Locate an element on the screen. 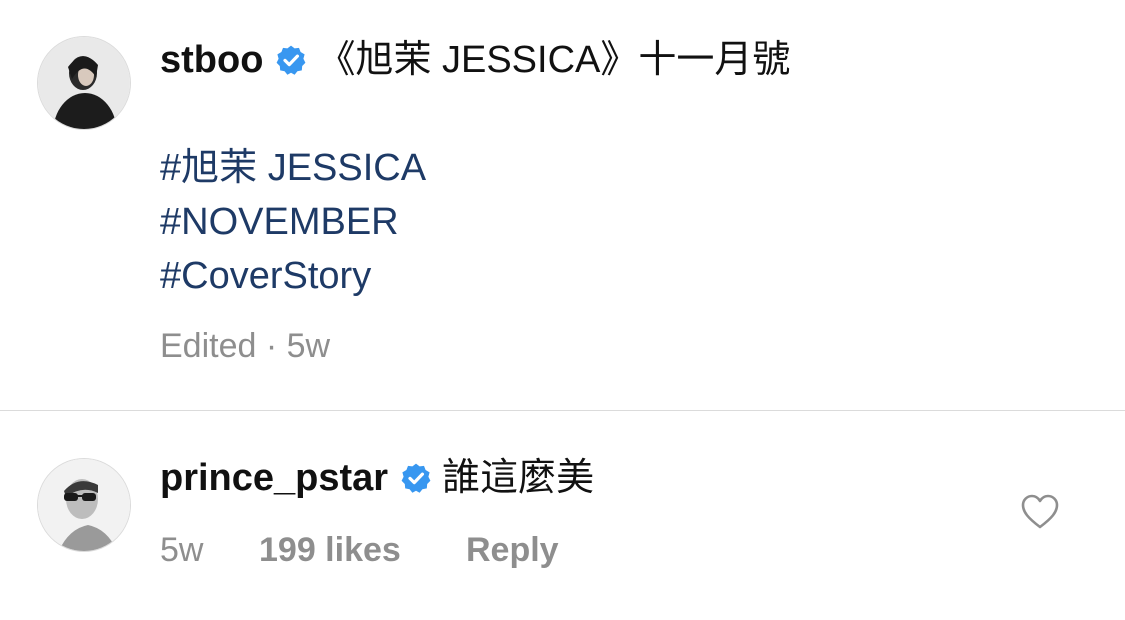 This screenshot has height=620, width=1125. divider is located at coordinates (562, 410).